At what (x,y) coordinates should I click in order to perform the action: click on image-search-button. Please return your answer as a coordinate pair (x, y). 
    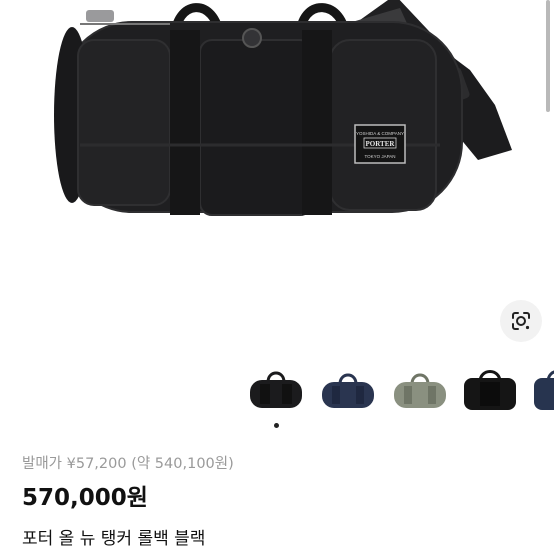
    Looking at the image, I should click on (521, 321).